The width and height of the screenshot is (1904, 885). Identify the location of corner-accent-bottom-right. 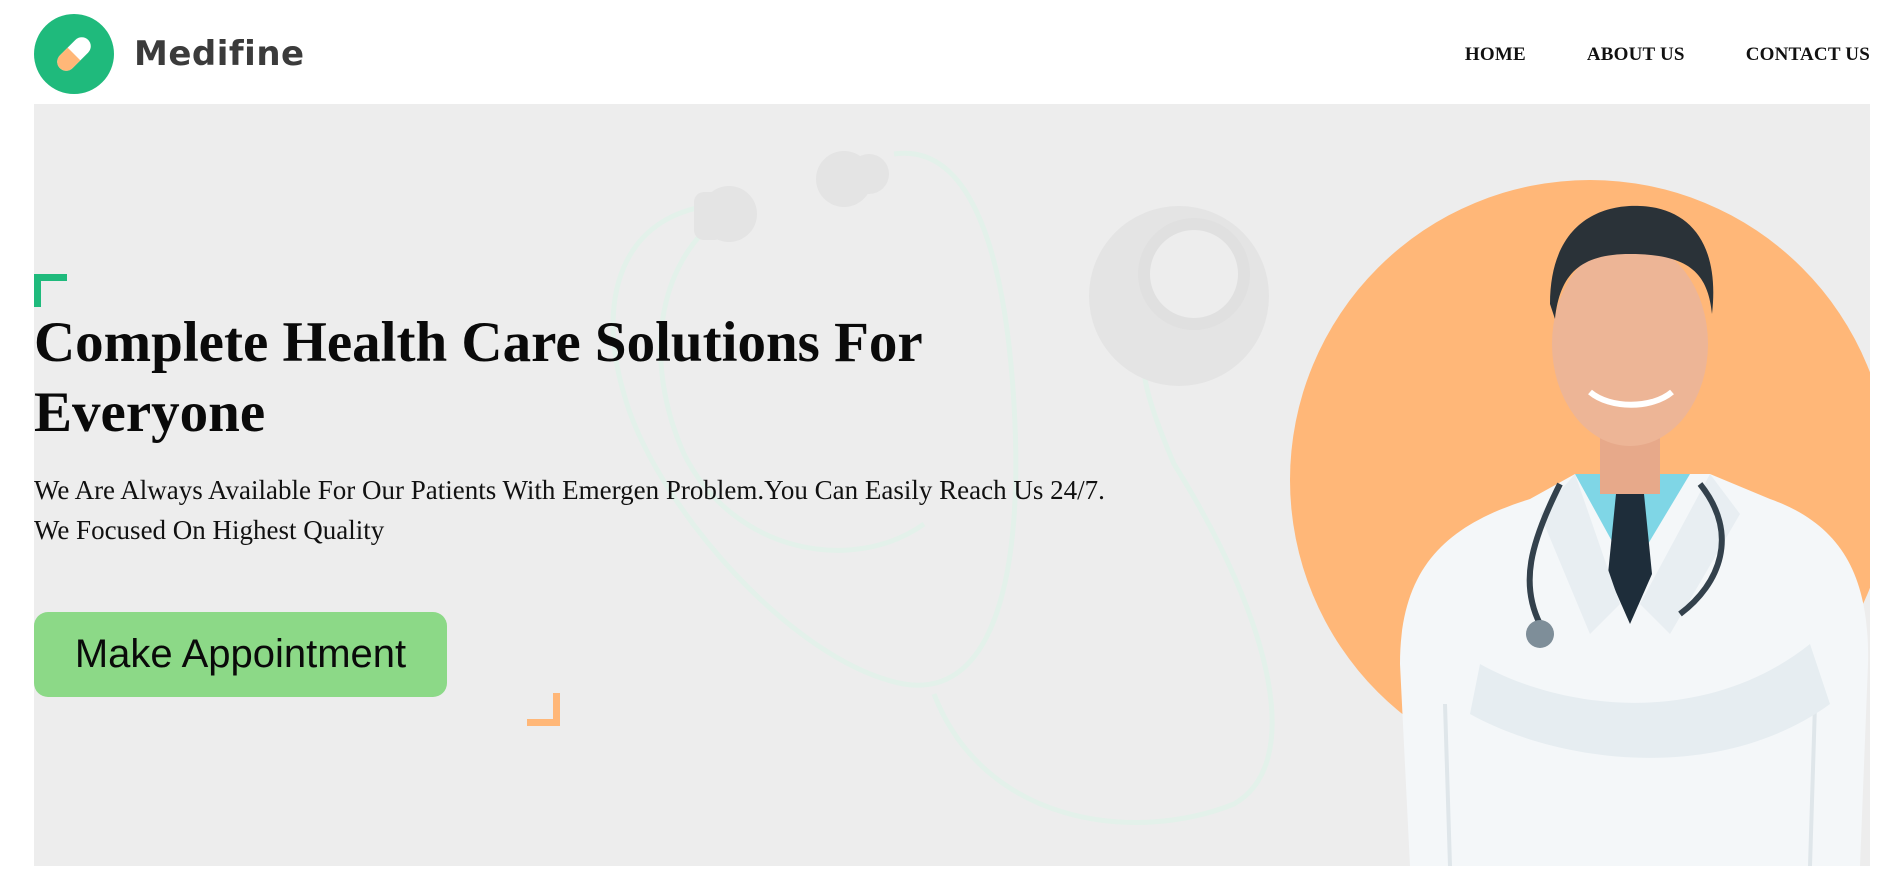
(543, 709).